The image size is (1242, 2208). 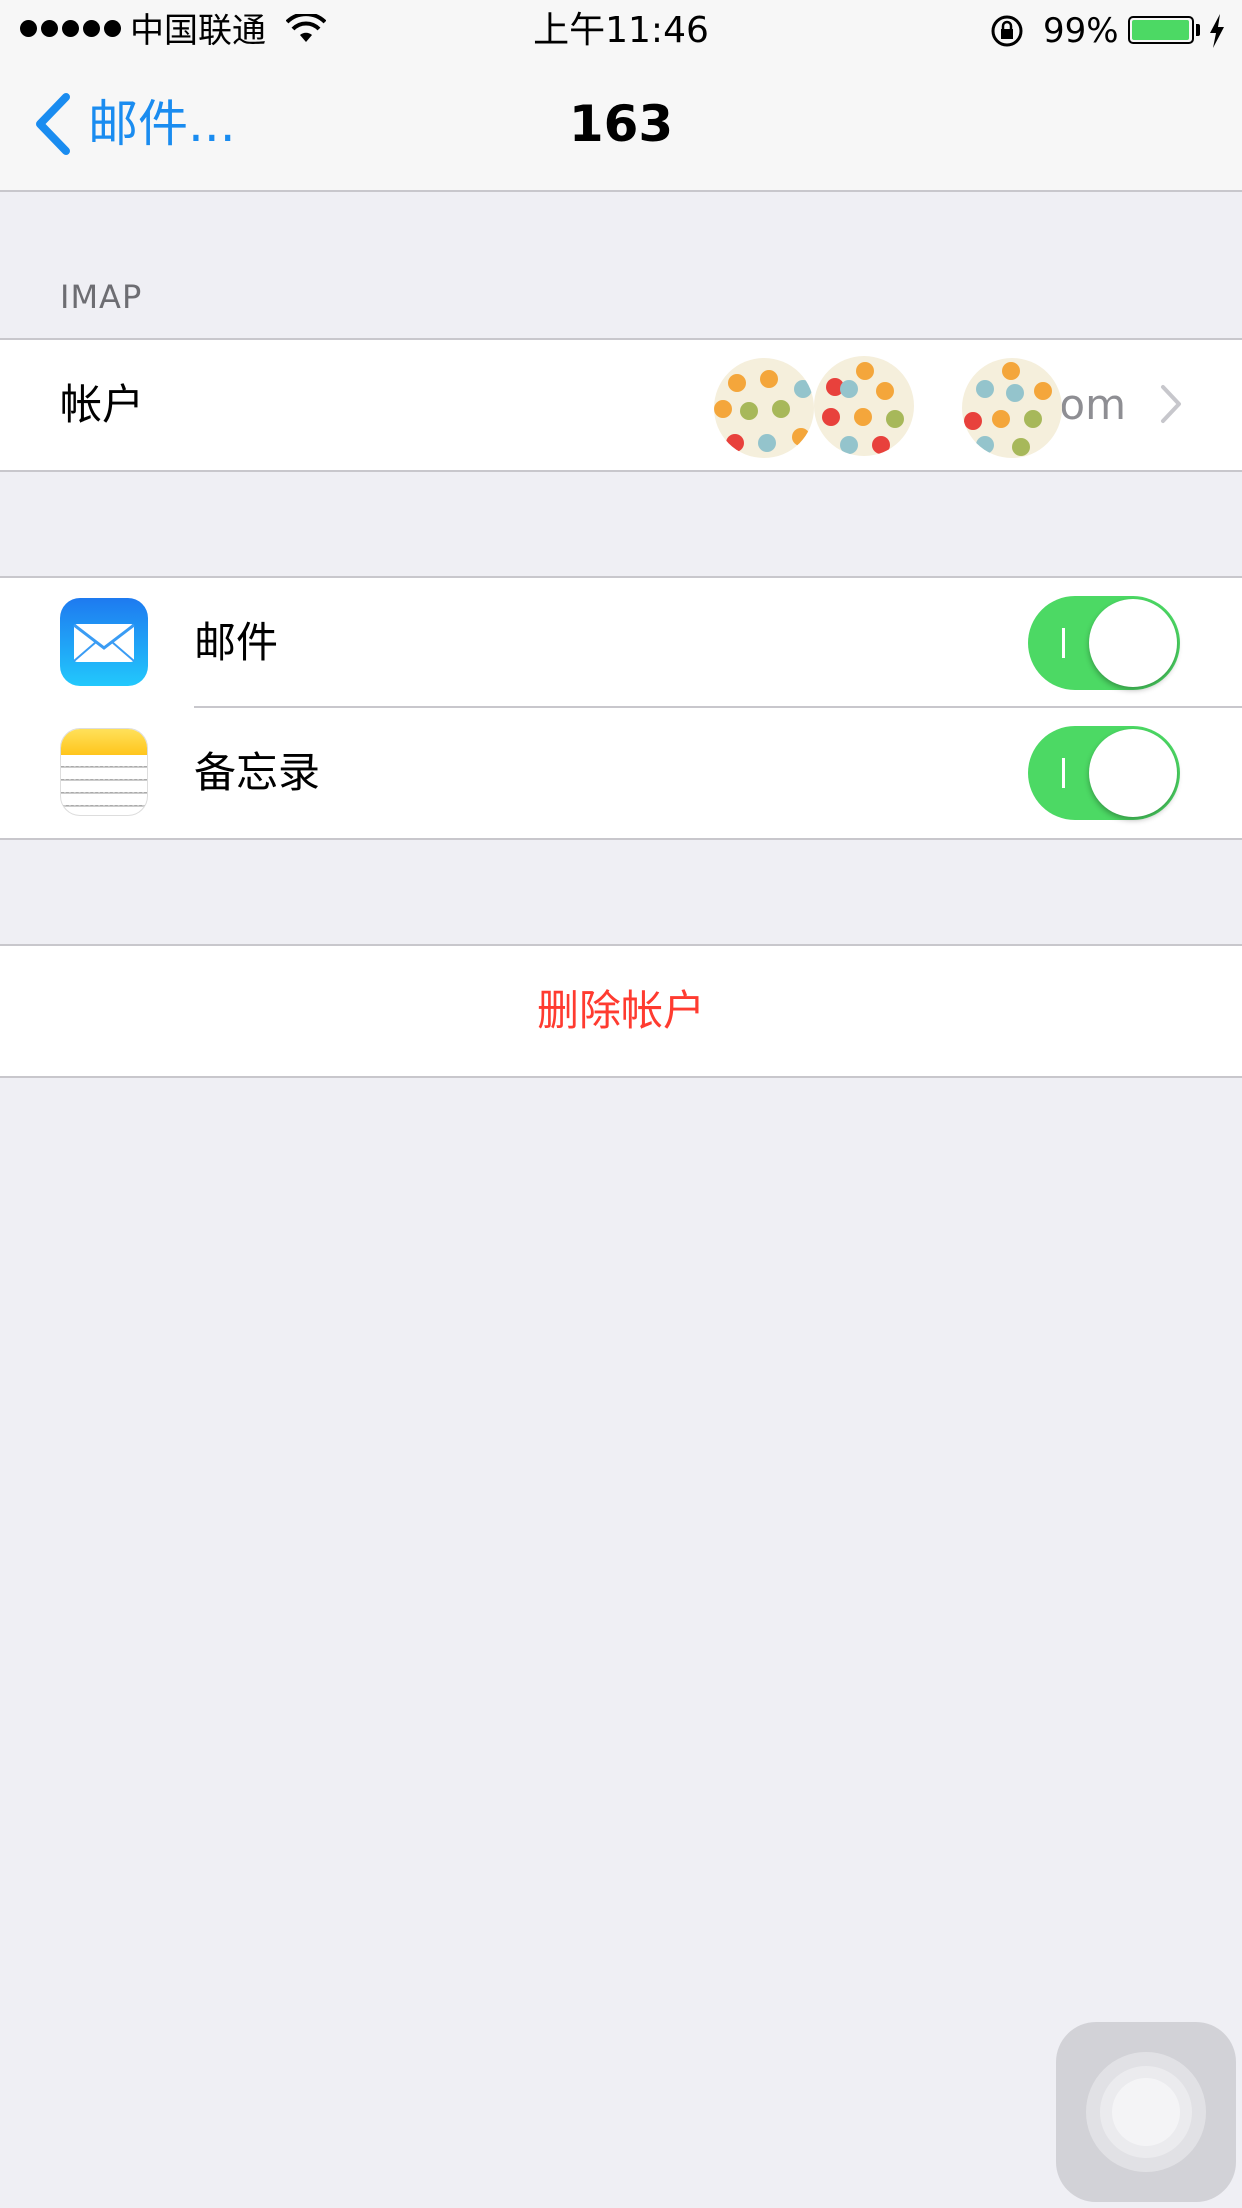 I want to click on battery-percent: 99%, so click(x=1081, y=31).